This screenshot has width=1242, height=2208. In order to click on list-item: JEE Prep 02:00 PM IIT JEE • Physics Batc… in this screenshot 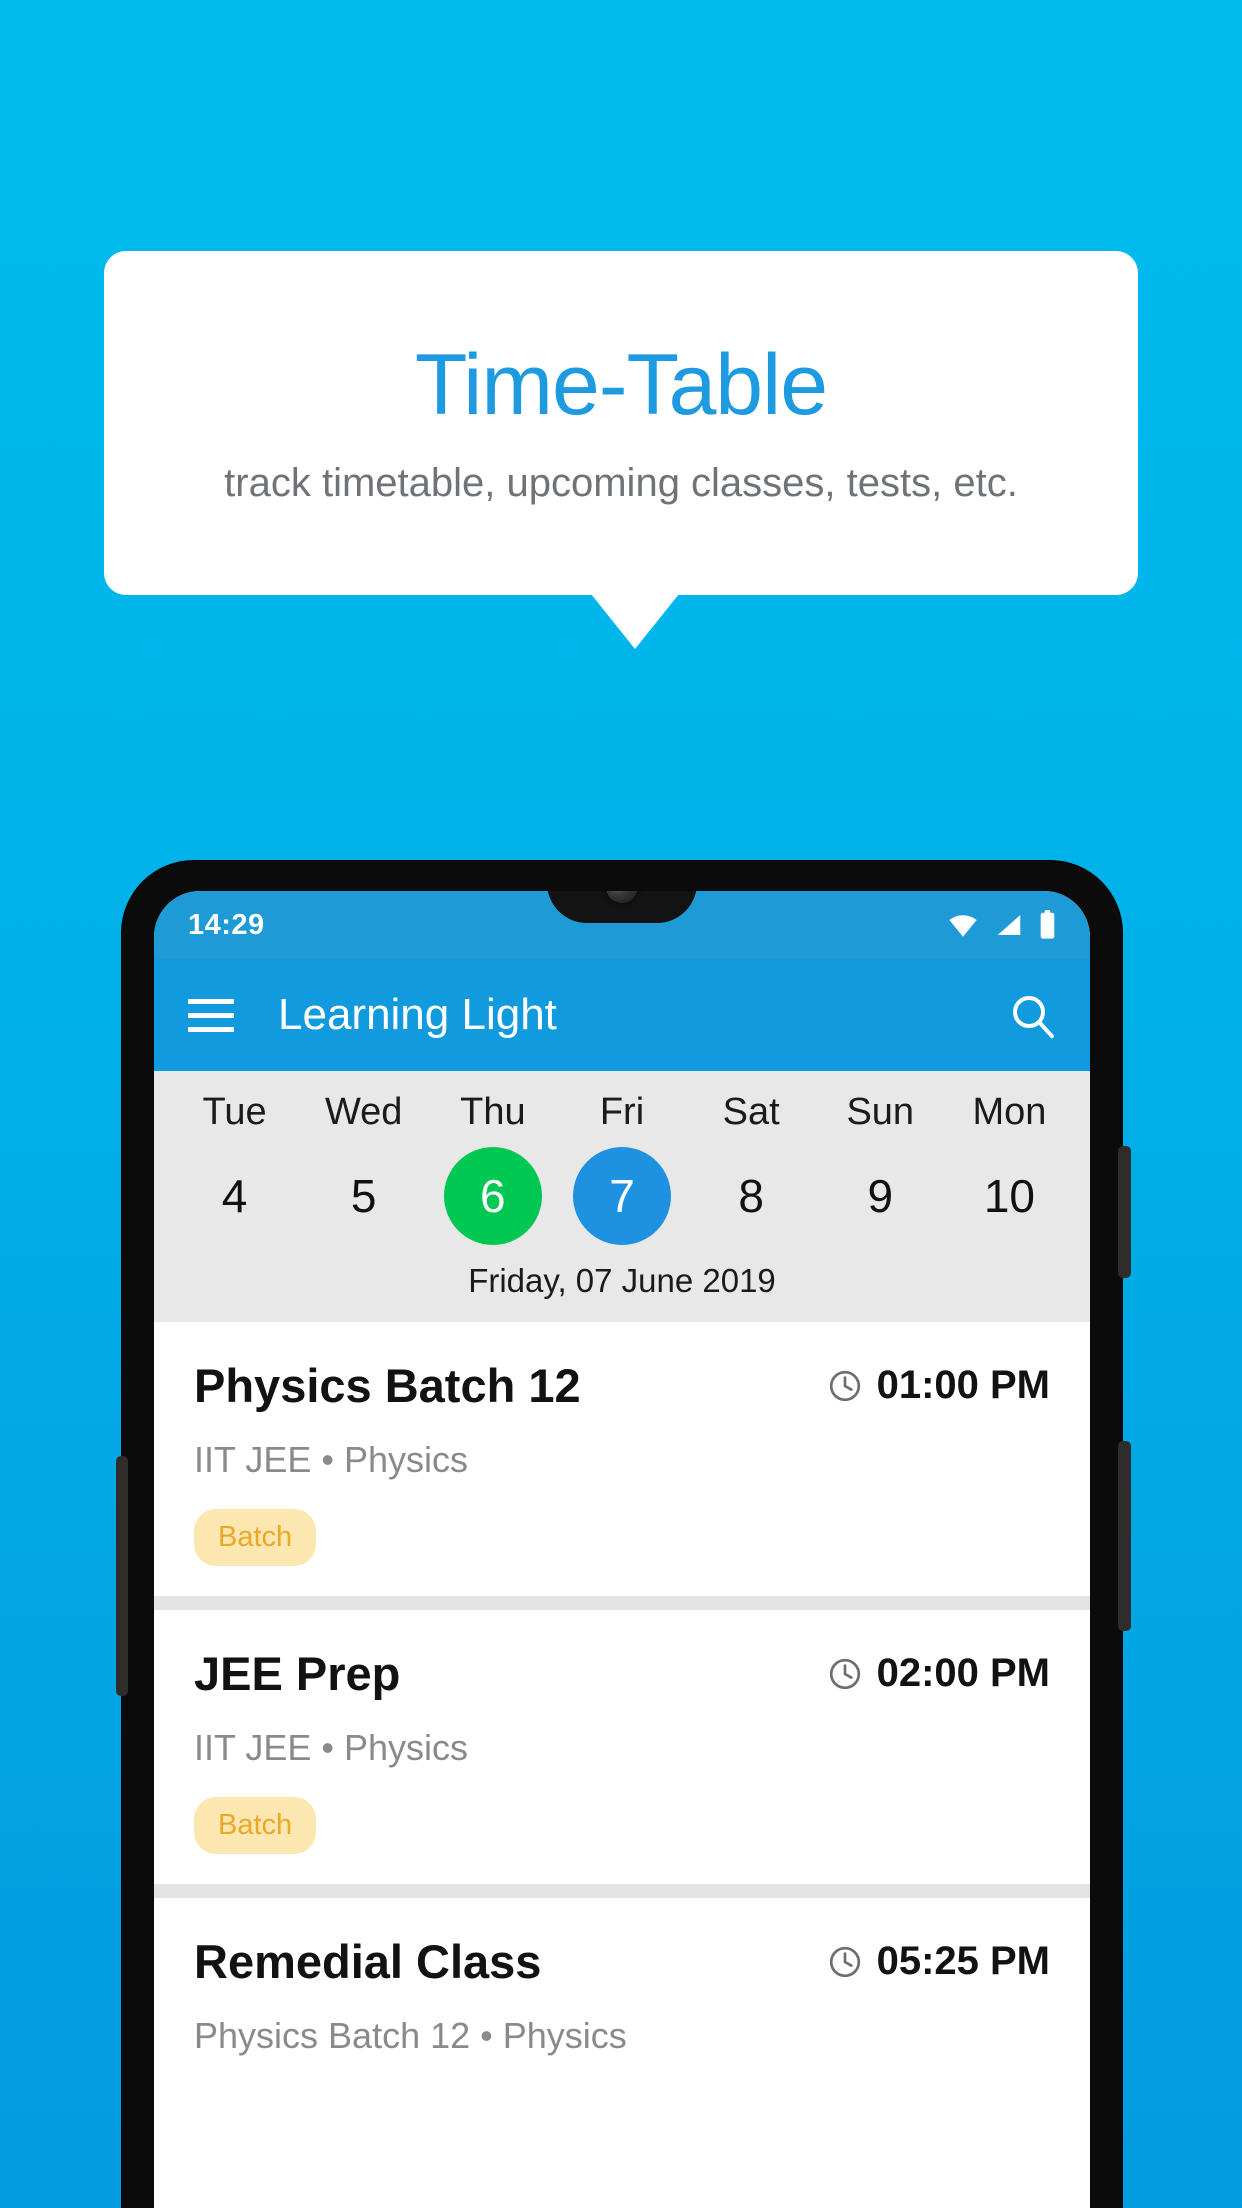, I will do `click(622, 1747)`.